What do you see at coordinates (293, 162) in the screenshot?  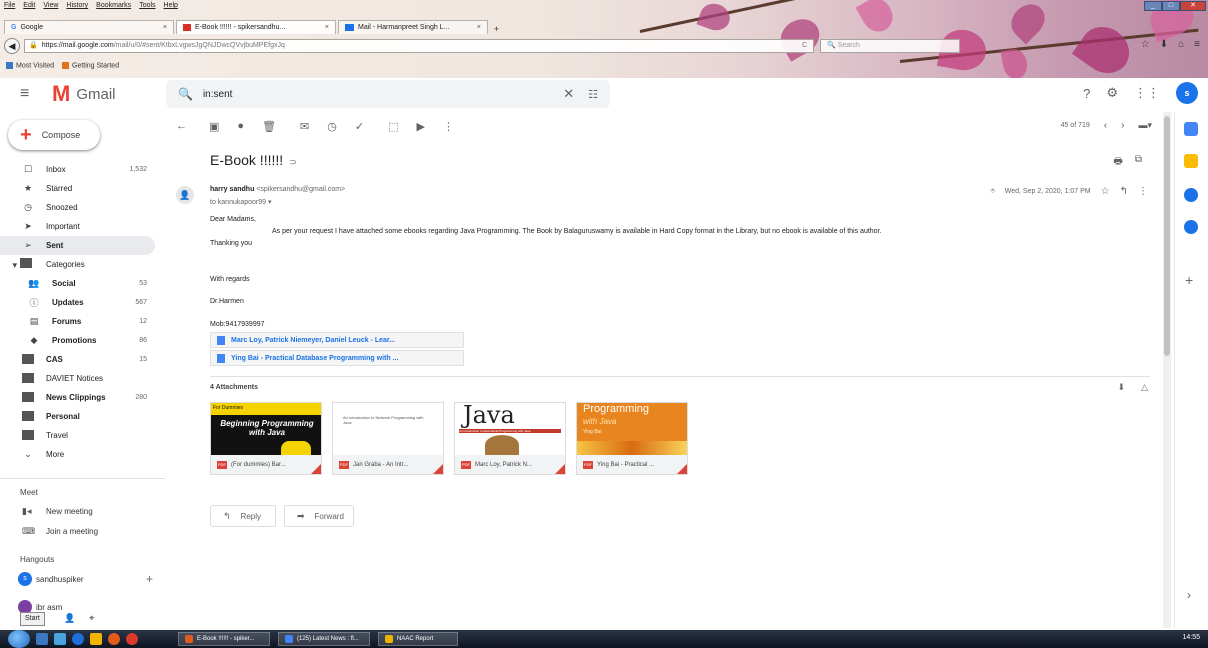 I see `label-tag-icon: ⊃` at bounding box center [293, 162].